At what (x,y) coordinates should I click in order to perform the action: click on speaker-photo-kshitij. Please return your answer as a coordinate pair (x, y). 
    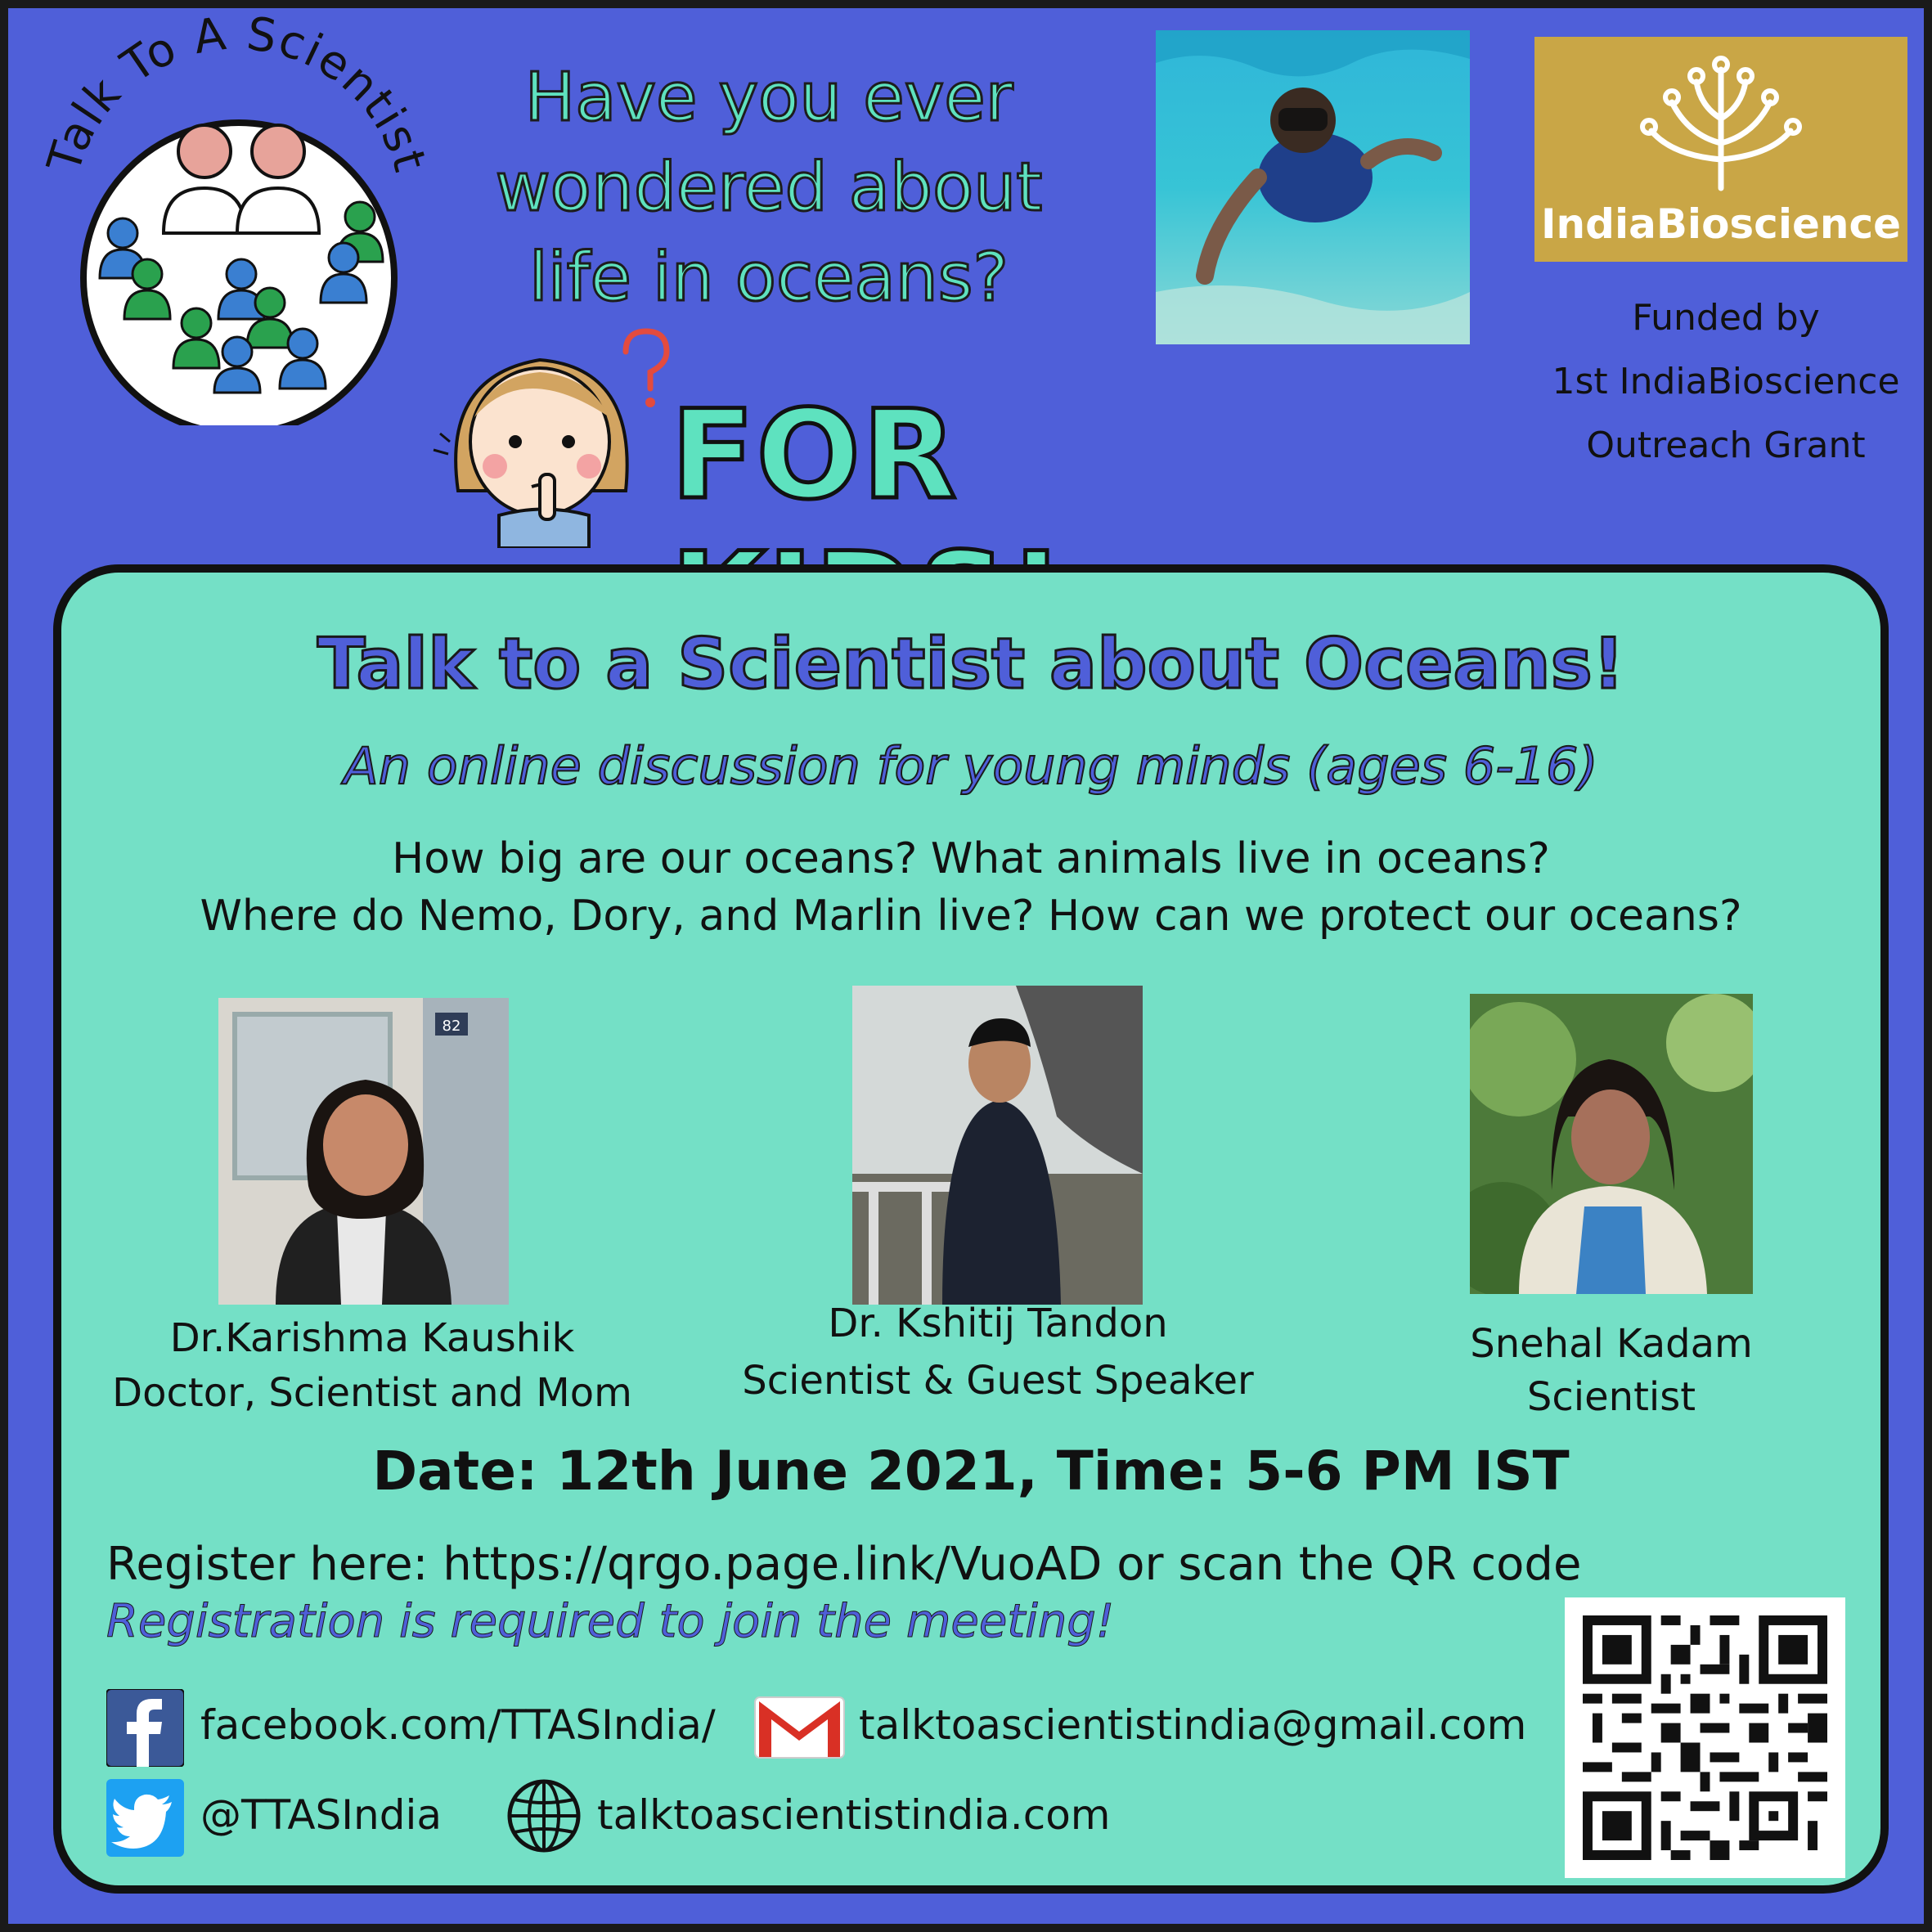
    Looking at the image, I should click on (998, 1146).